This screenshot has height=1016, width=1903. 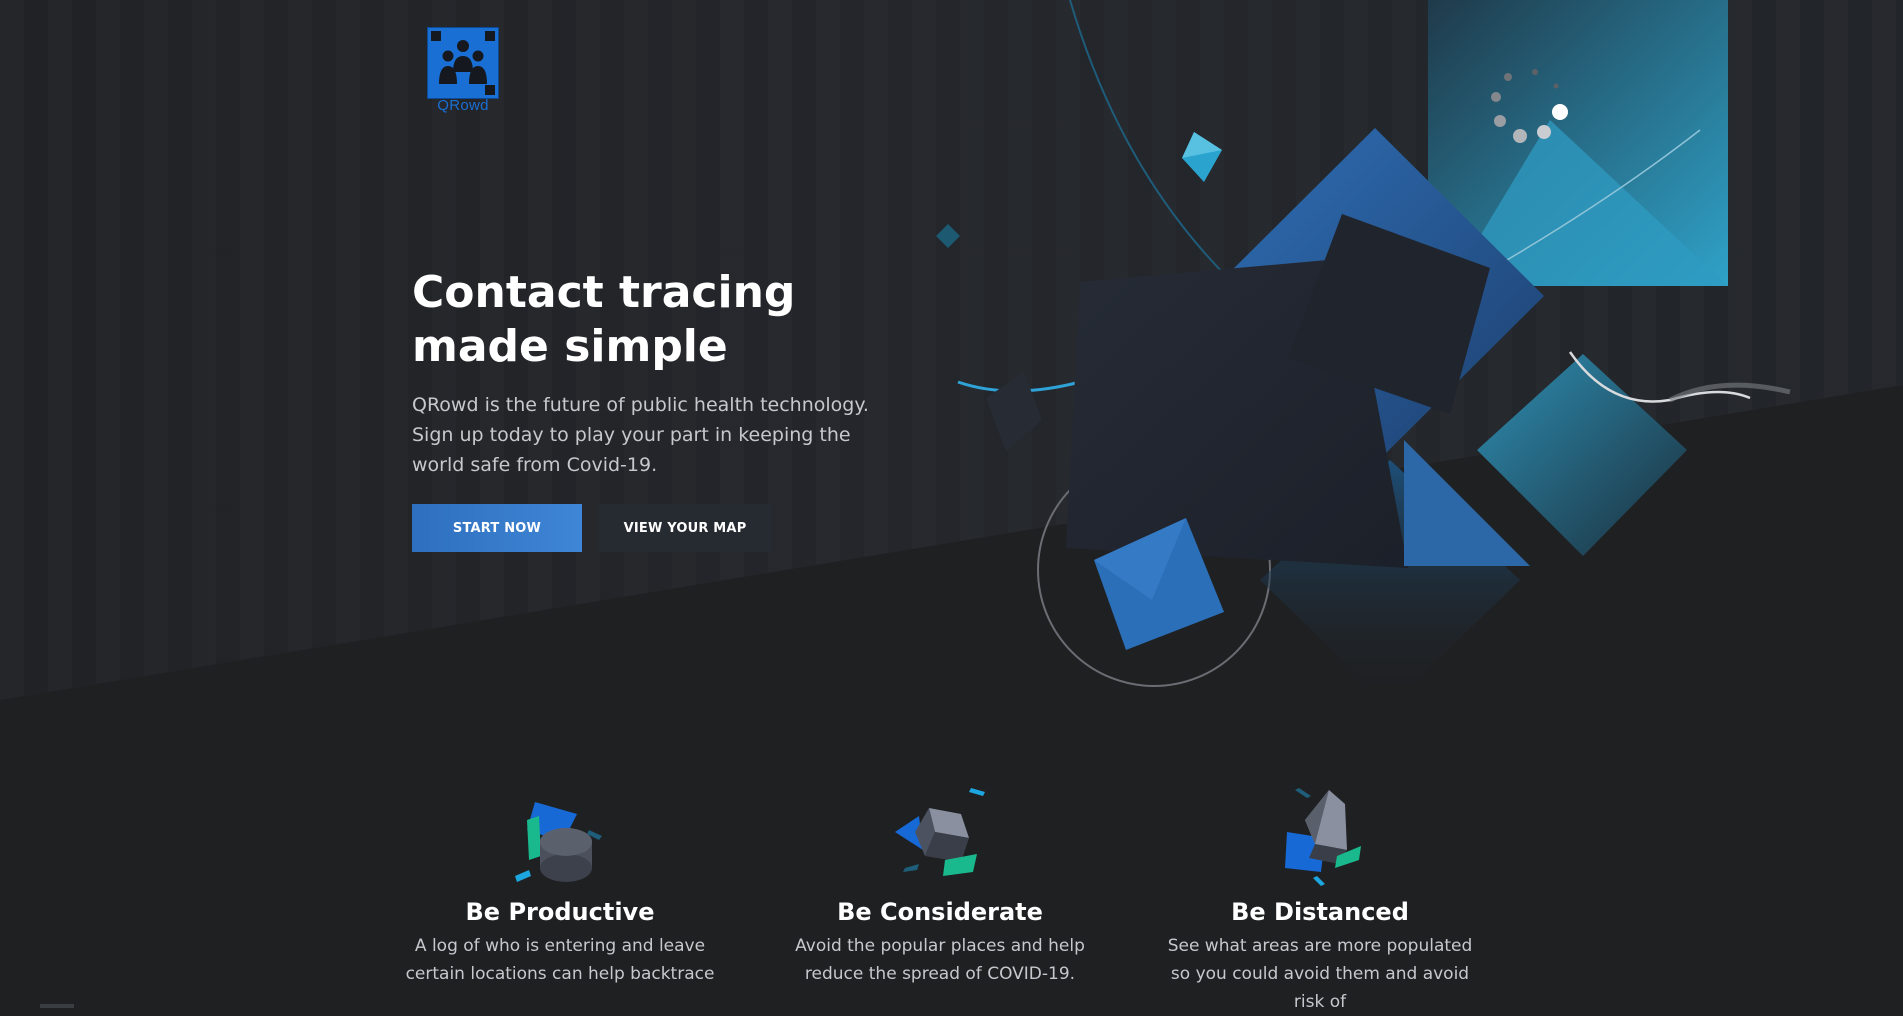 What do you see at coordinates (685, 528) in the screenshot?
I see `view-map-button: VIEW YOUR MAP` at bounding box center [685, 528].